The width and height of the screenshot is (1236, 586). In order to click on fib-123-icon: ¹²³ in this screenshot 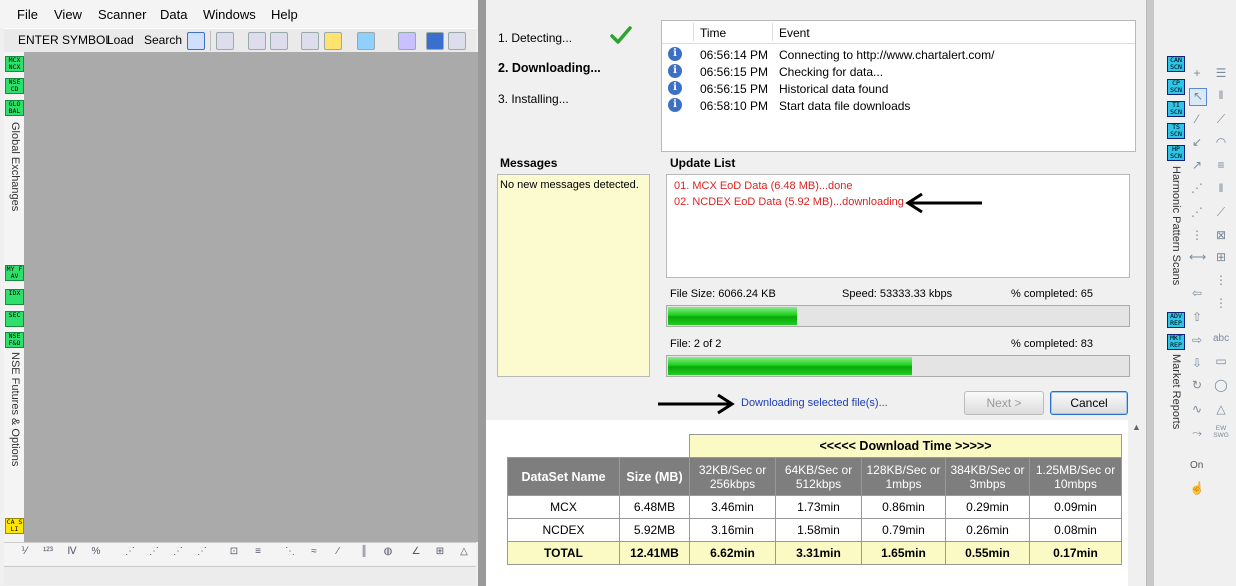, I will do `click(48, 553)`.